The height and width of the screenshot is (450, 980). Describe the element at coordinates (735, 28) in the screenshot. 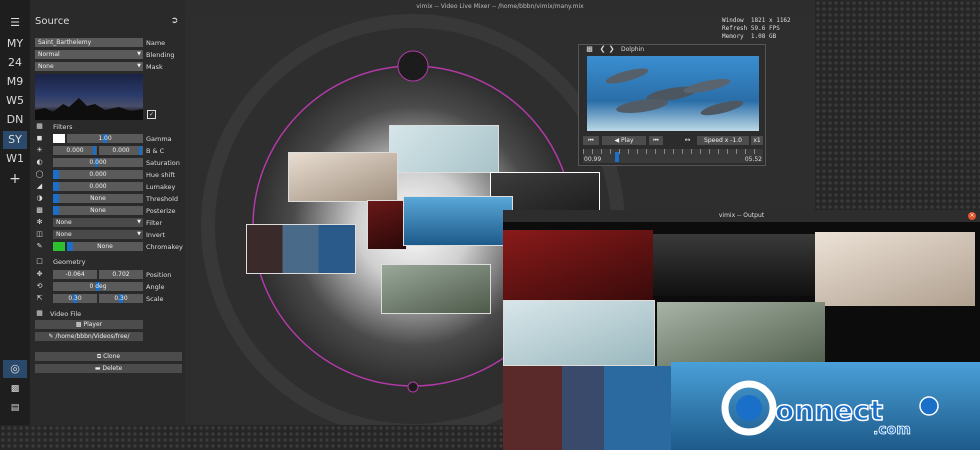

I see `stats-refresh-label: Refresh` at that location.